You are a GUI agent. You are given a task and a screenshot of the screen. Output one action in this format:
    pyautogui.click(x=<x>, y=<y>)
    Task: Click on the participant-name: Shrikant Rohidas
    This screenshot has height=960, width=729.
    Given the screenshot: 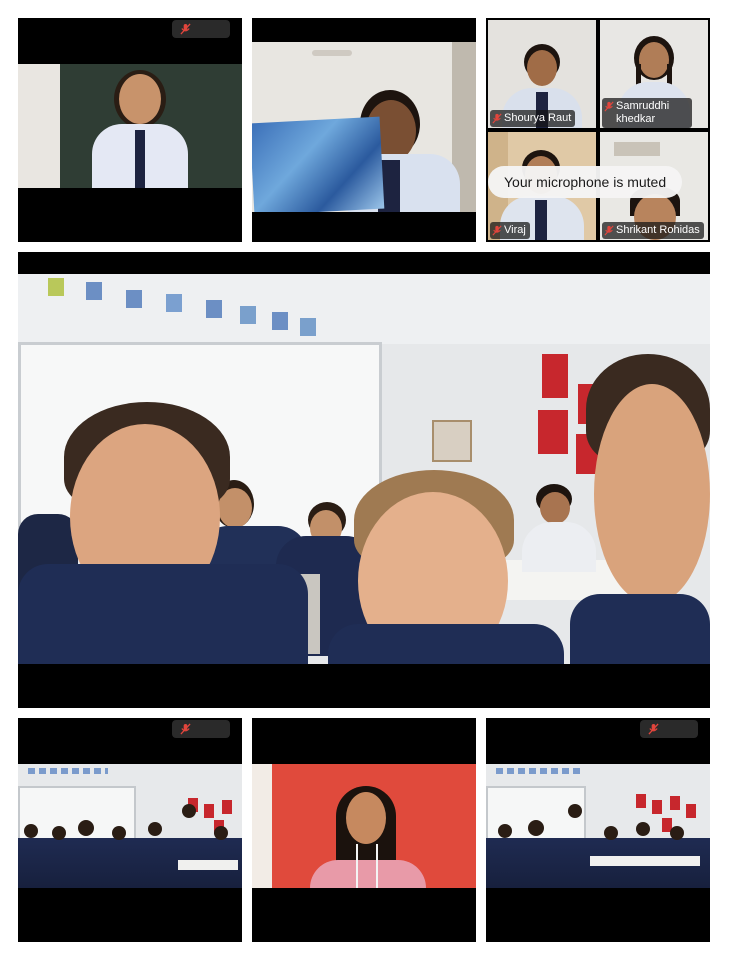 What is the action you would take?
    pyautogui.click(x=658, y=230)
    